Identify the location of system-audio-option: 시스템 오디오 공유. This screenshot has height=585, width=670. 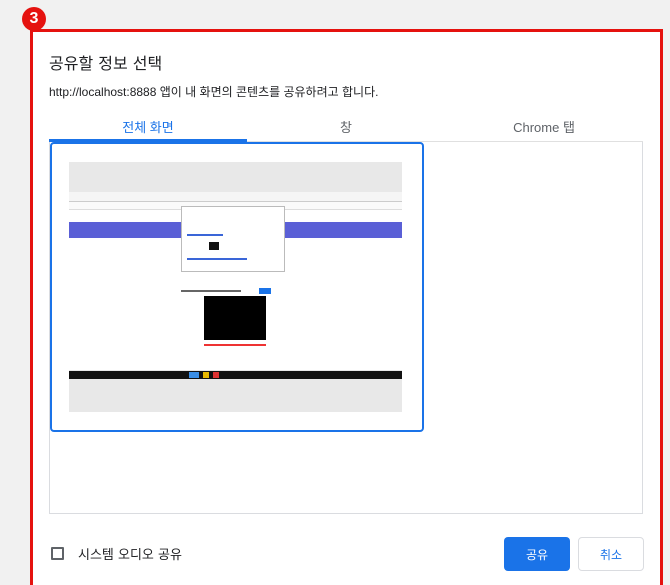
(116, 553).